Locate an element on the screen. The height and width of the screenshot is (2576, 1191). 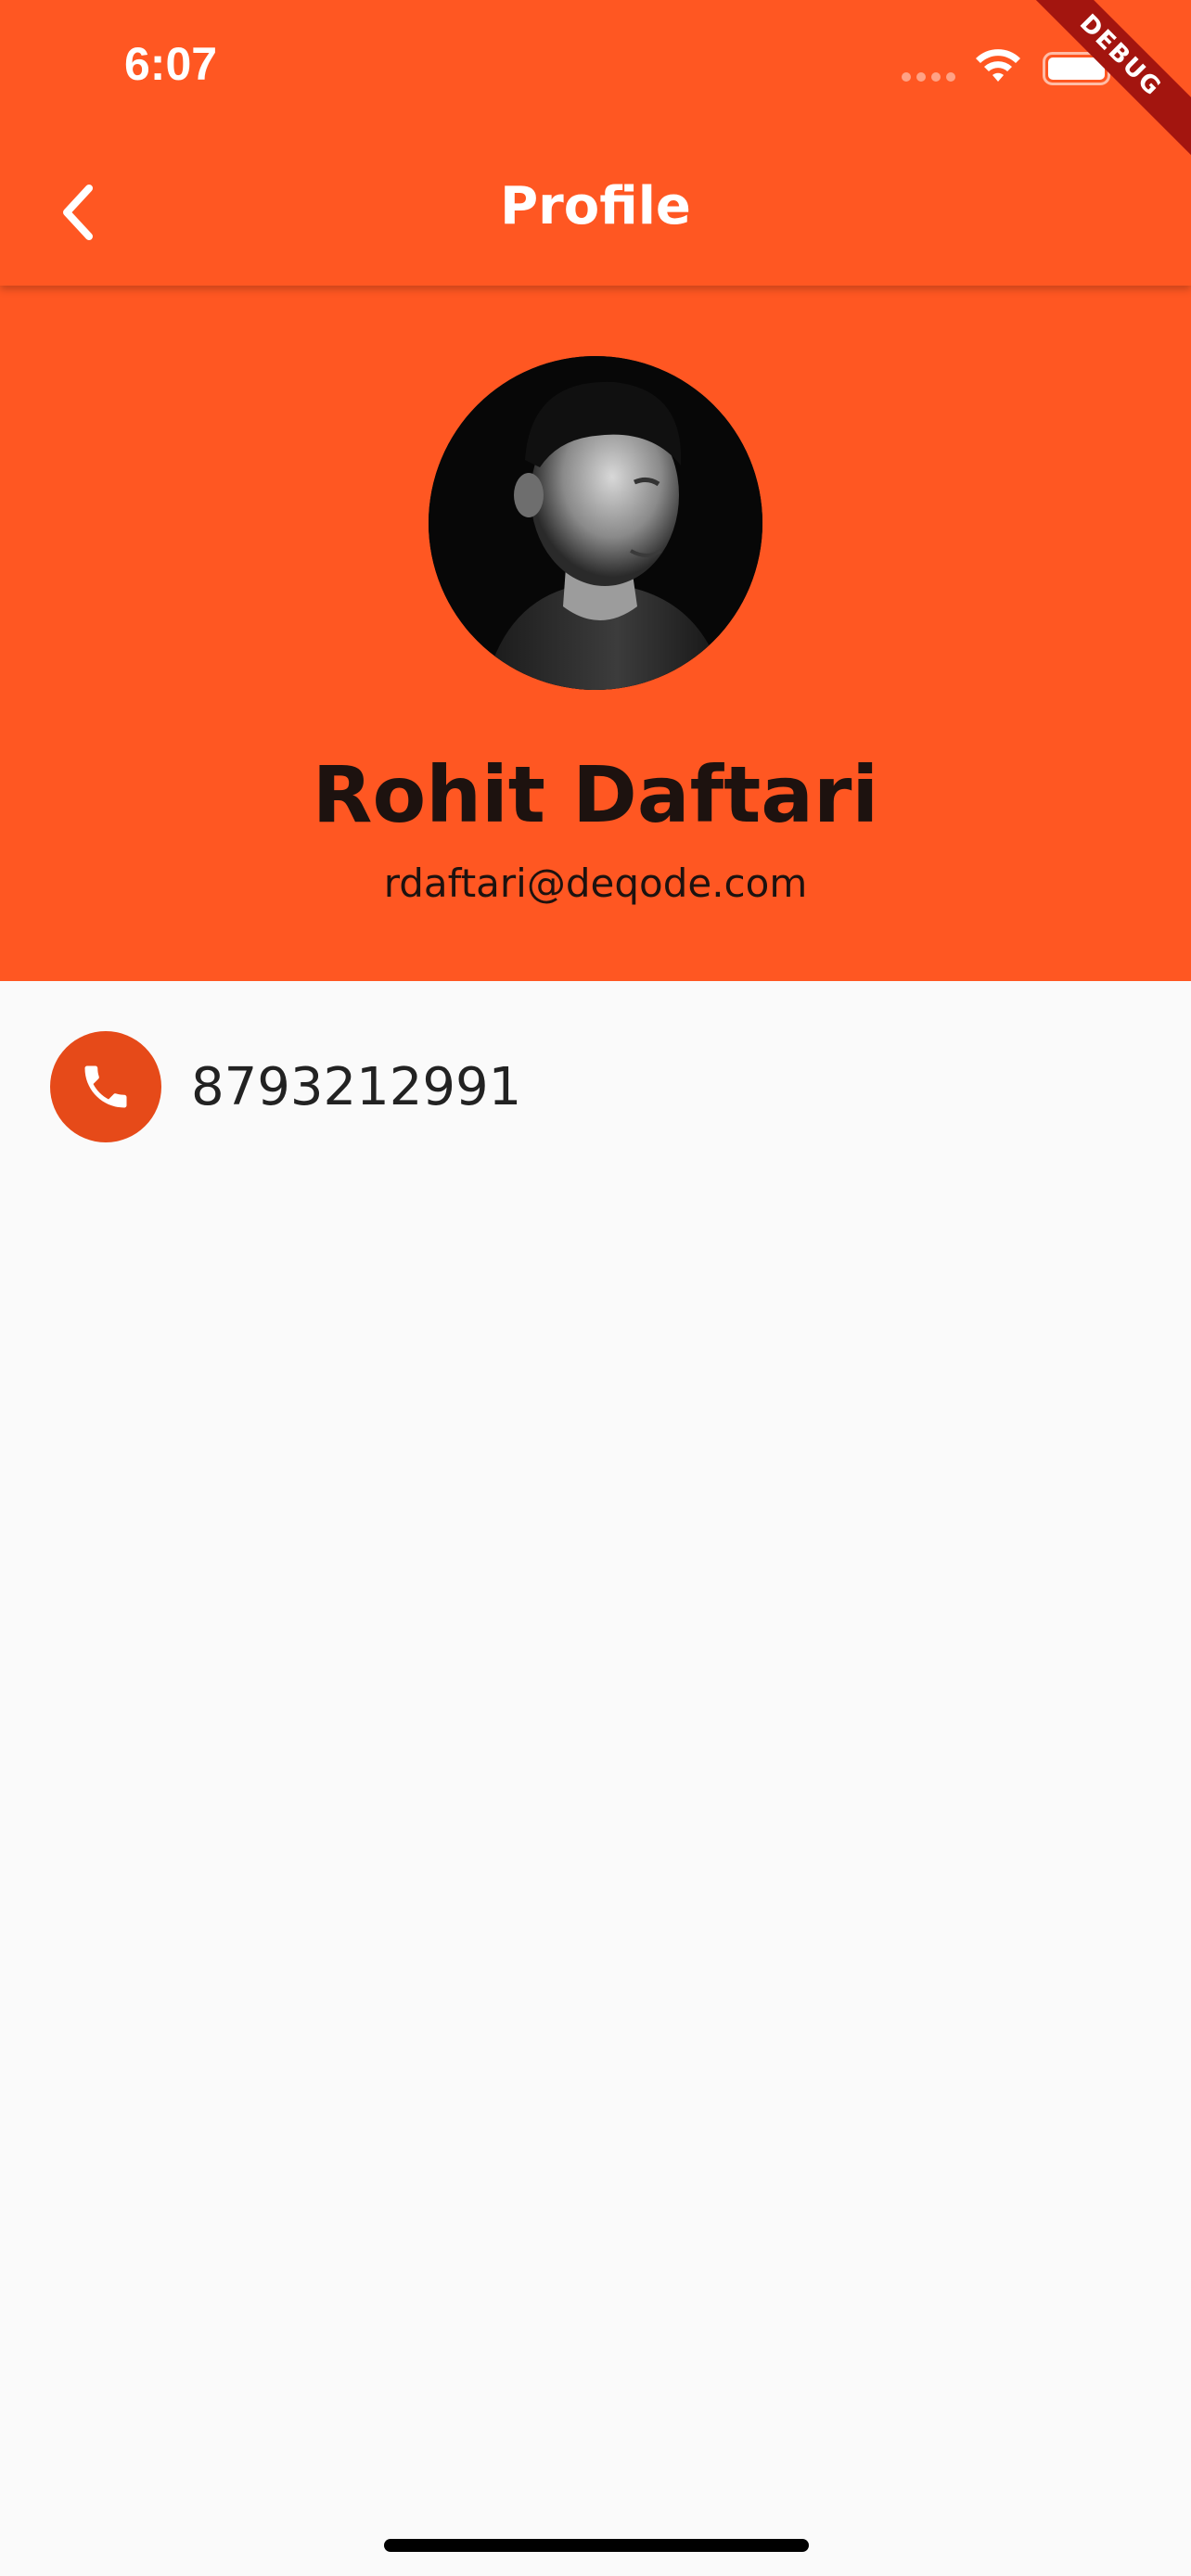
home-indicator is located at coordinates (597, 2545).